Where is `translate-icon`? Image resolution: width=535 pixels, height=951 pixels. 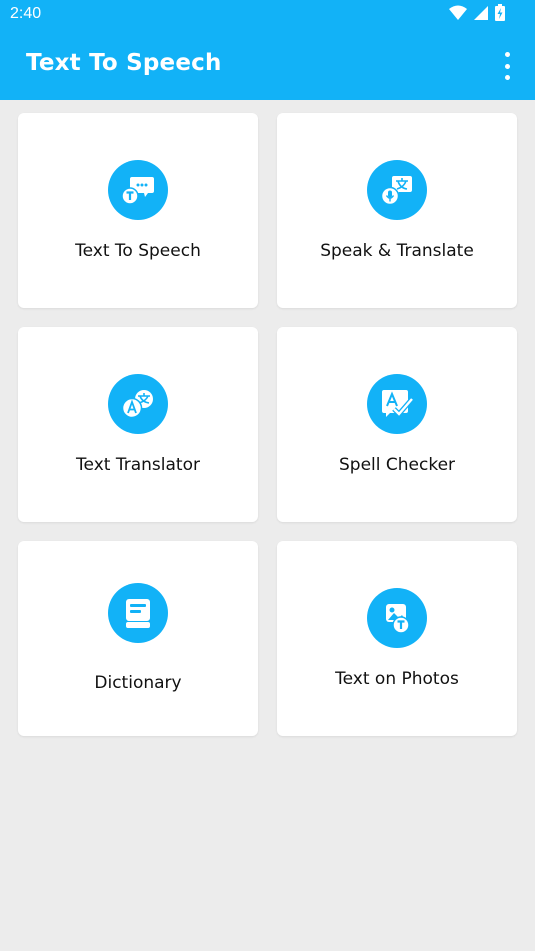 translate-icon is located at coordinates (137, 404).